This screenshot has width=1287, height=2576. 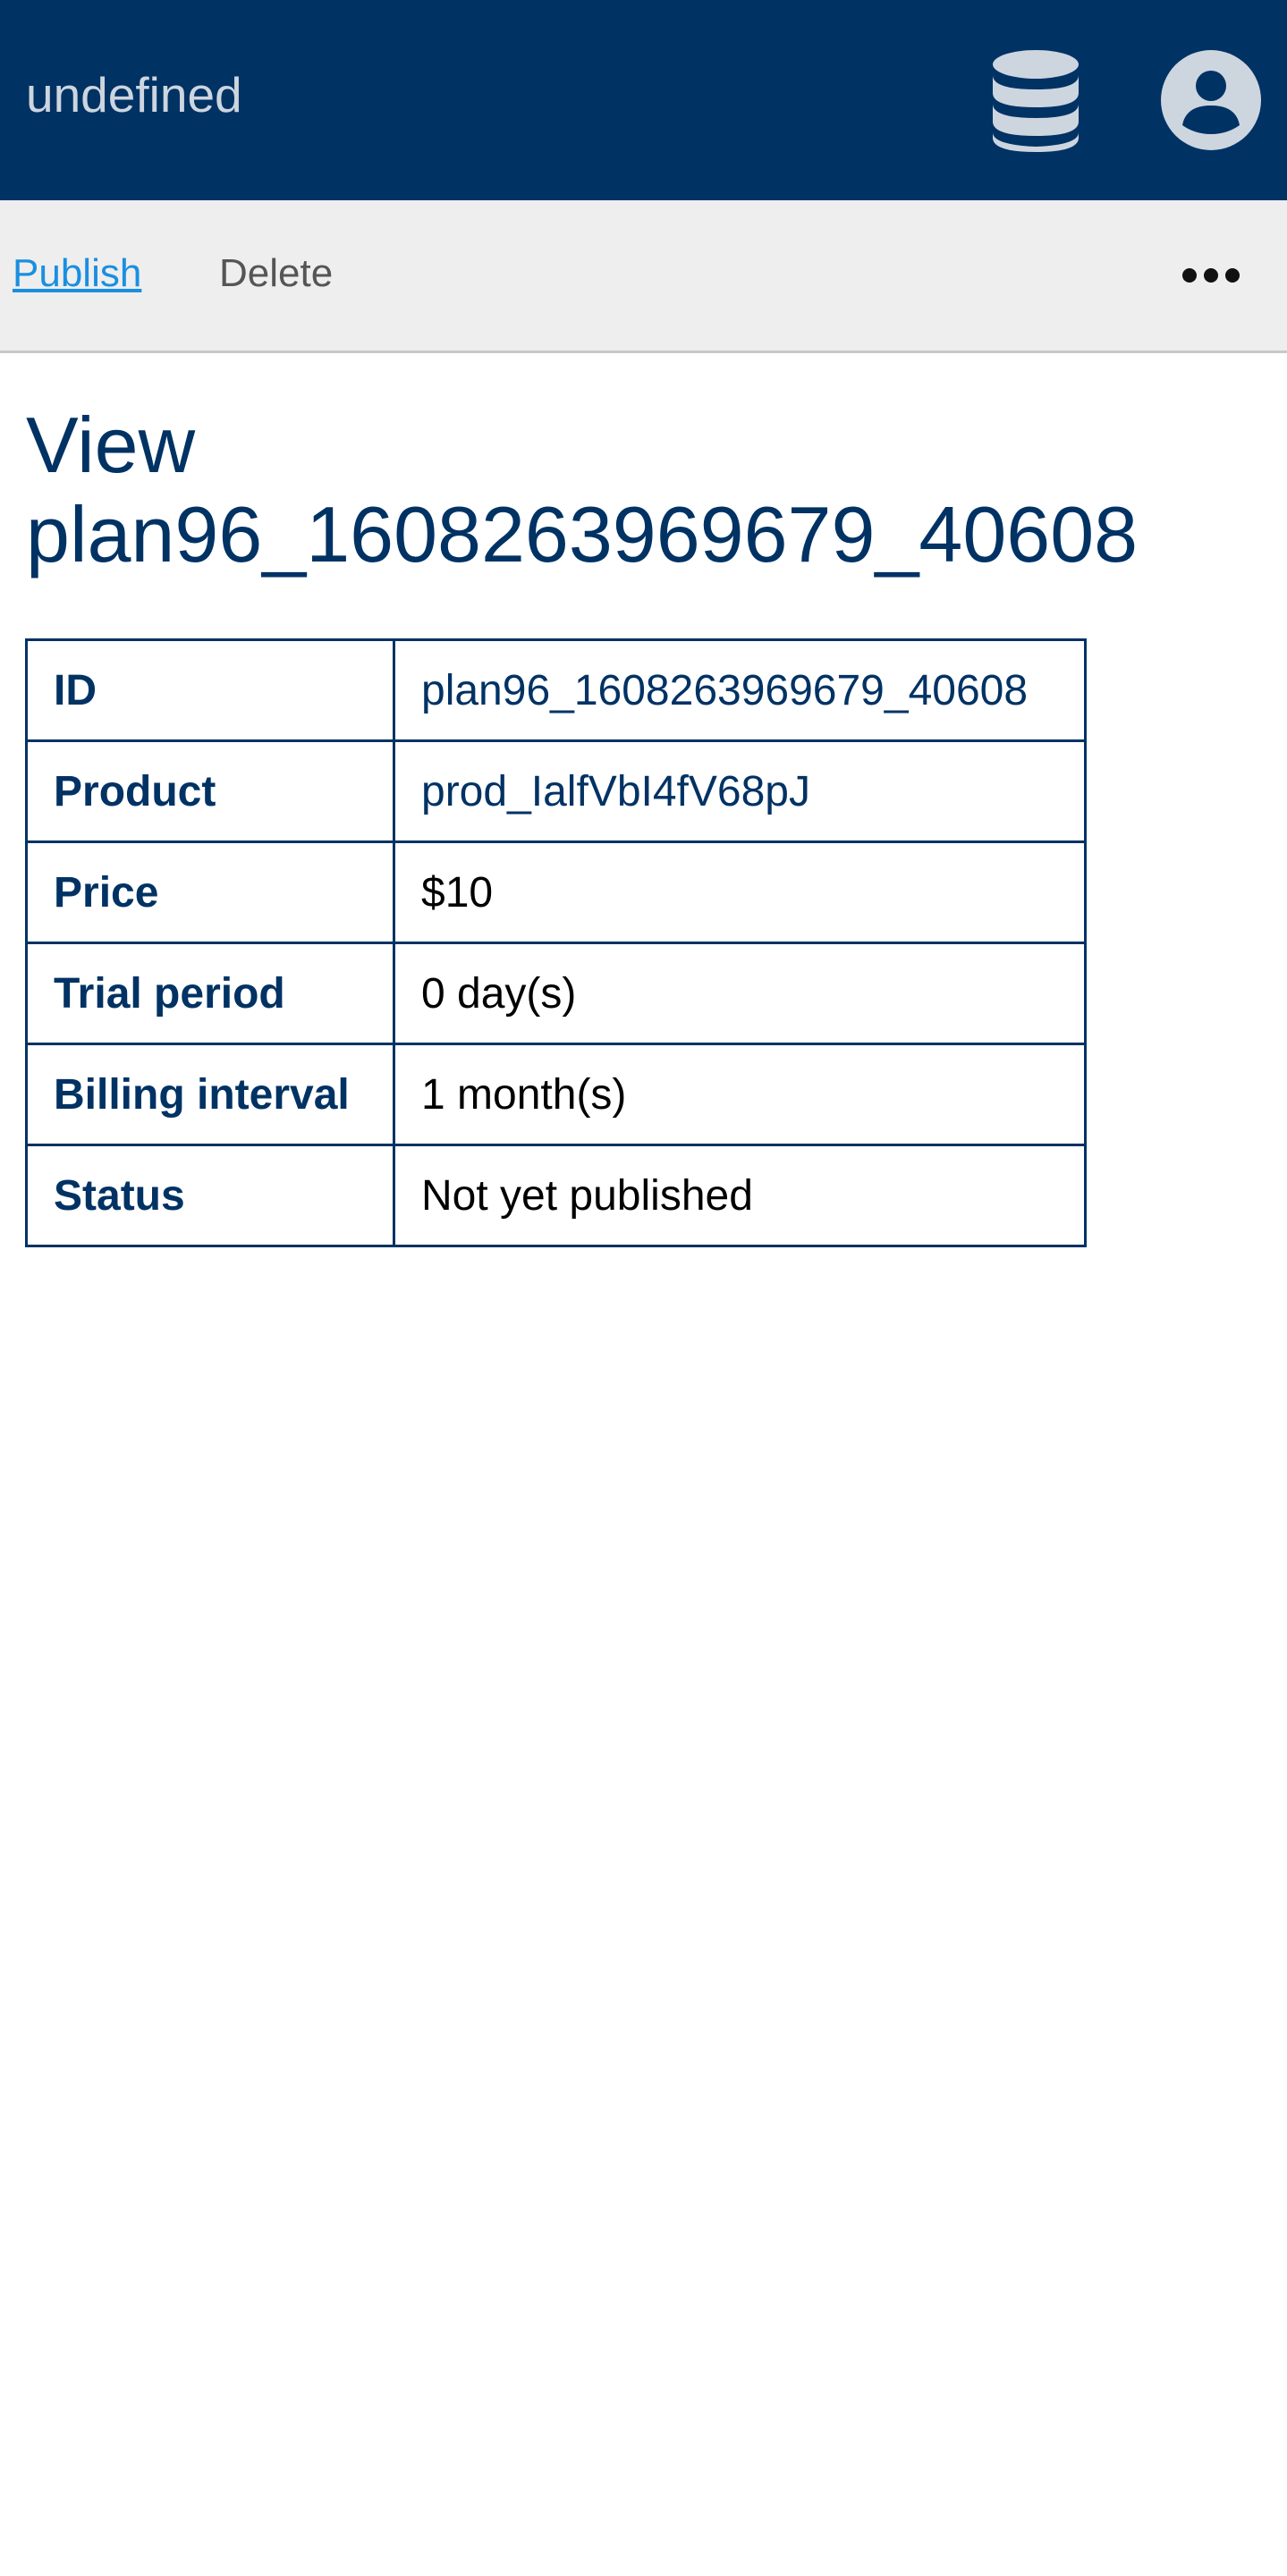 What do you see at coordinates (643, 100) in the screenshot?
I see `top-app-bar: undefined` at bounding box center [643, 100].